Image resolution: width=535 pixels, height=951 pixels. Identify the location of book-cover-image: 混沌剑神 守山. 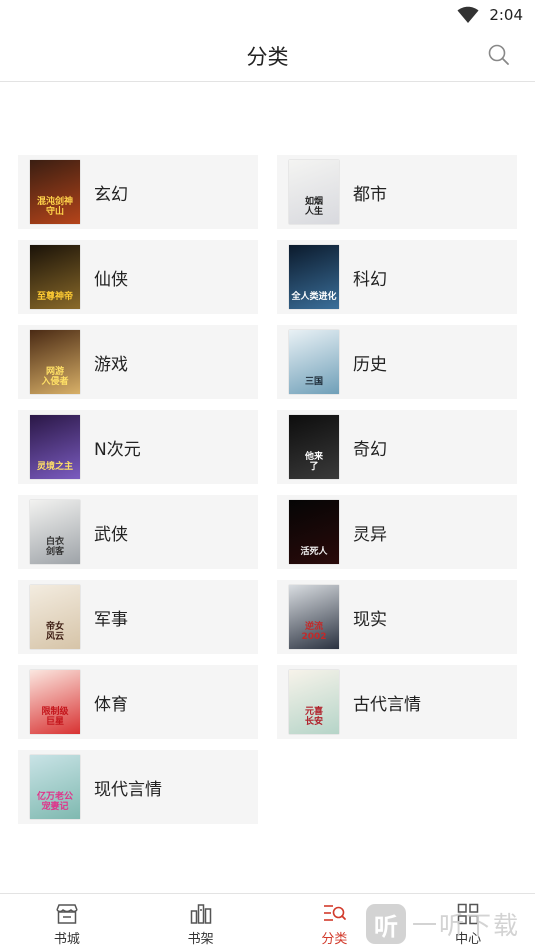
(55, 192).